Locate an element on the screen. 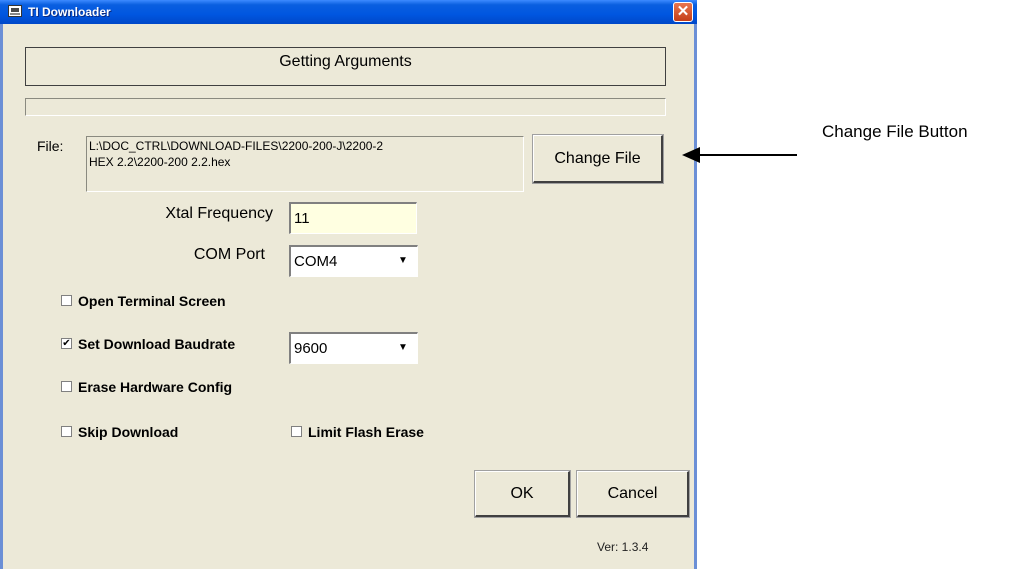 Image resolution: width=1021 pixels, height=569 pixels. cancel-button: Cancel is located at coordinates (633, 494).